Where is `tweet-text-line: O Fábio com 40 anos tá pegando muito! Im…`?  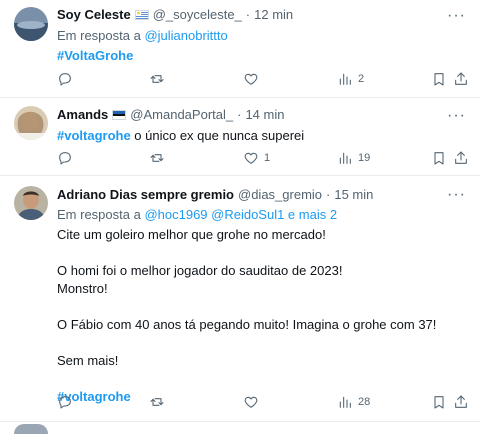 tweet-text-line: O Fábio com 40 anos tá pegando muito! Im… is located at coordinates (247, 324).